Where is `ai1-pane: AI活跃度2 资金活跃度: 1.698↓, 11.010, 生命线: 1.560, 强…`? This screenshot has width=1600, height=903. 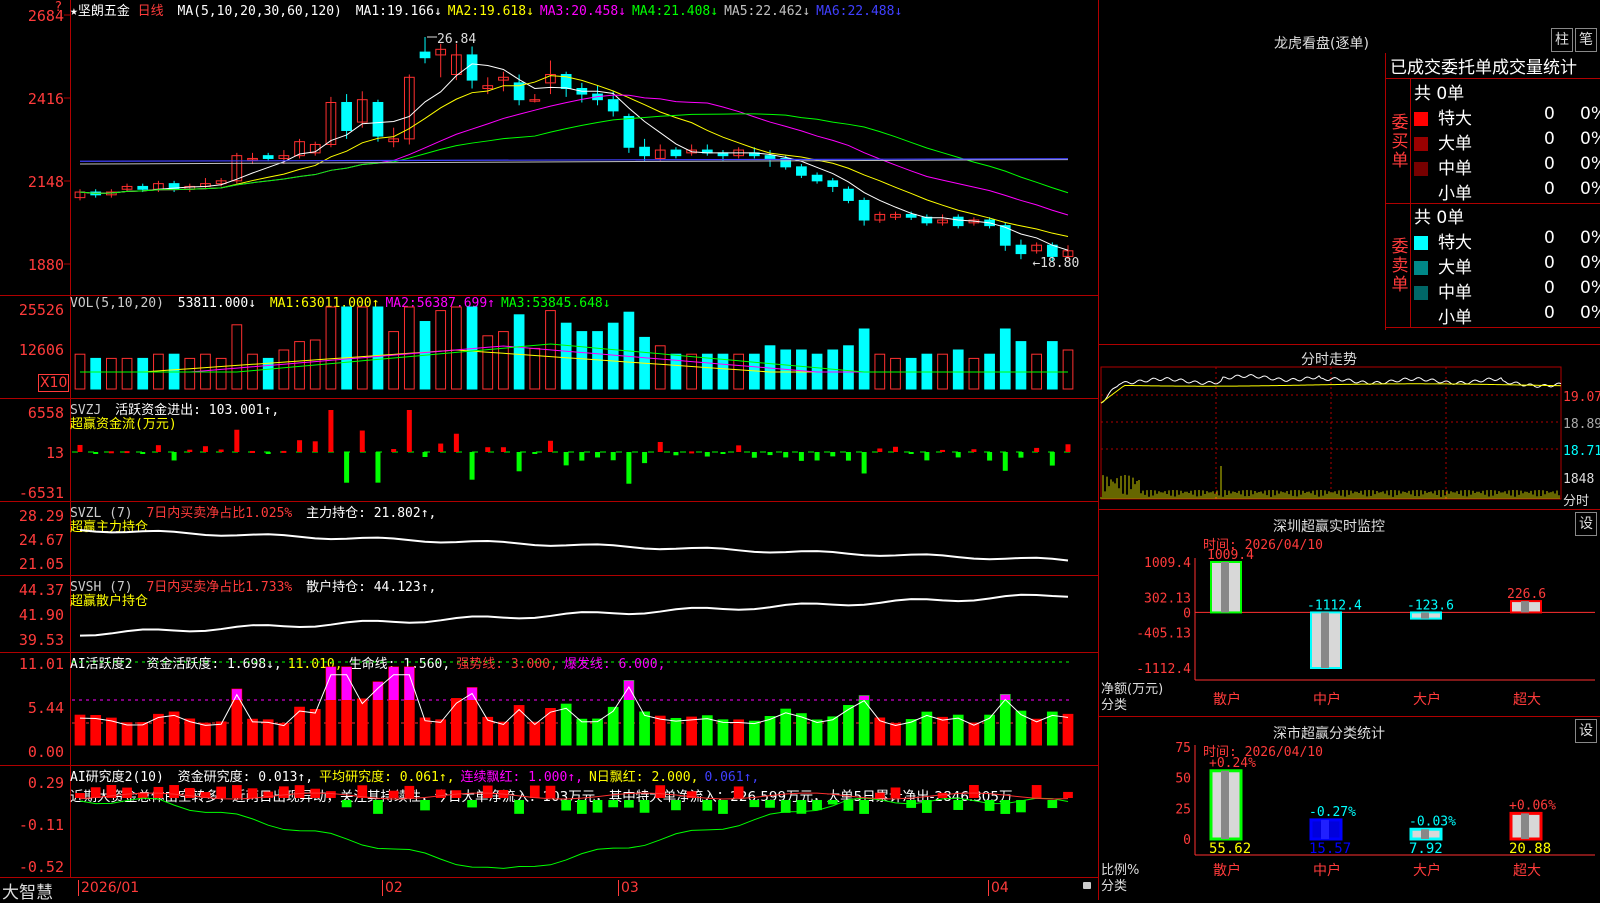
ai1-pane: AI活跃度2 资金活跃度: 1.698↓, 11.010, 生命线: 1.560, 强… is located at coordinates (549, 709).